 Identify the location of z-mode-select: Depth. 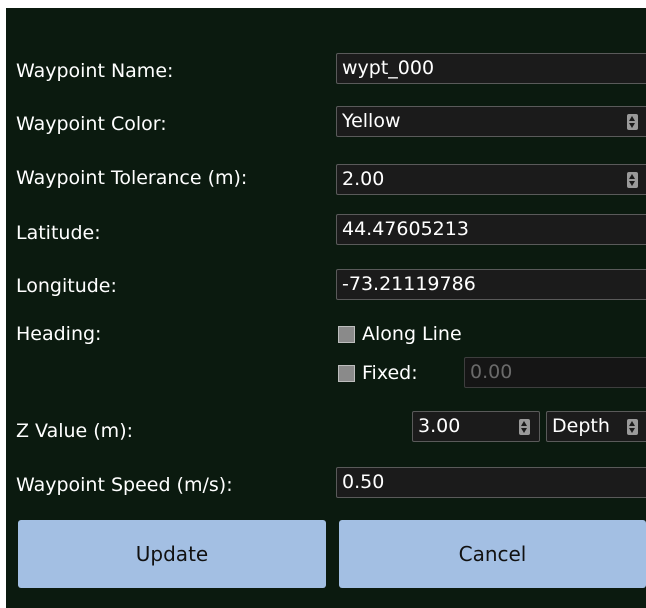
(596, 426).